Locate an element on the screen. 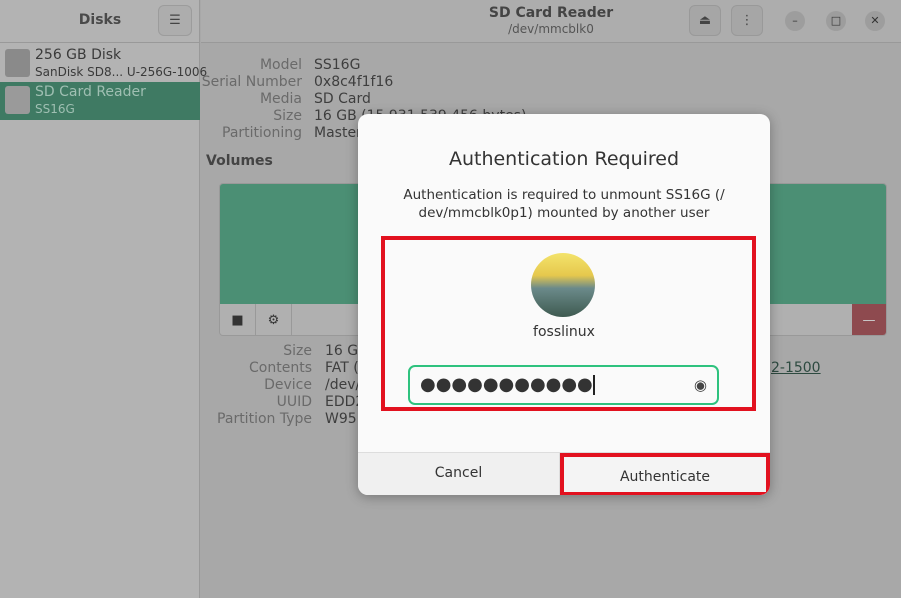 This screenshot has width=901, height=598. settings-button: ⚙ is located at coordinates (274, 319).